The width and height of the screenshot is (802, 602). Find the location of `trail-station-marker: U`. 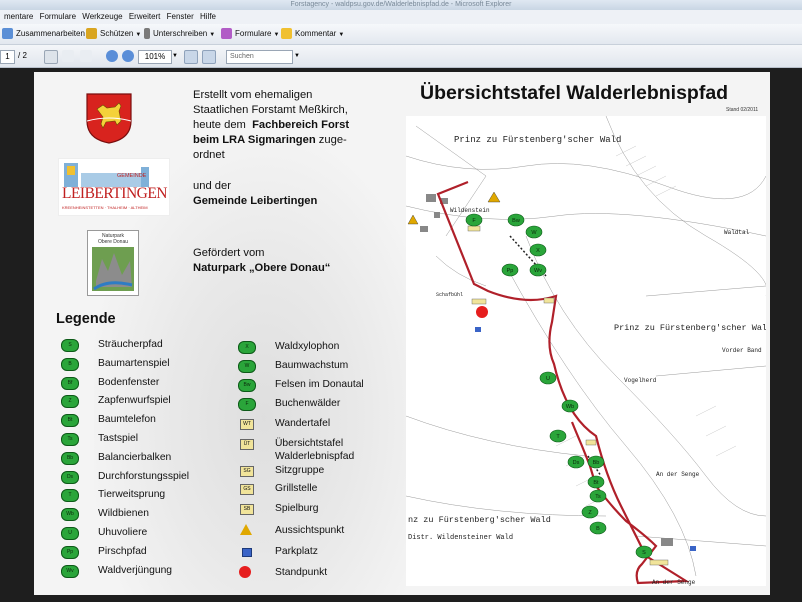

trail-station-marker: U is located at coordinates (548, 378).